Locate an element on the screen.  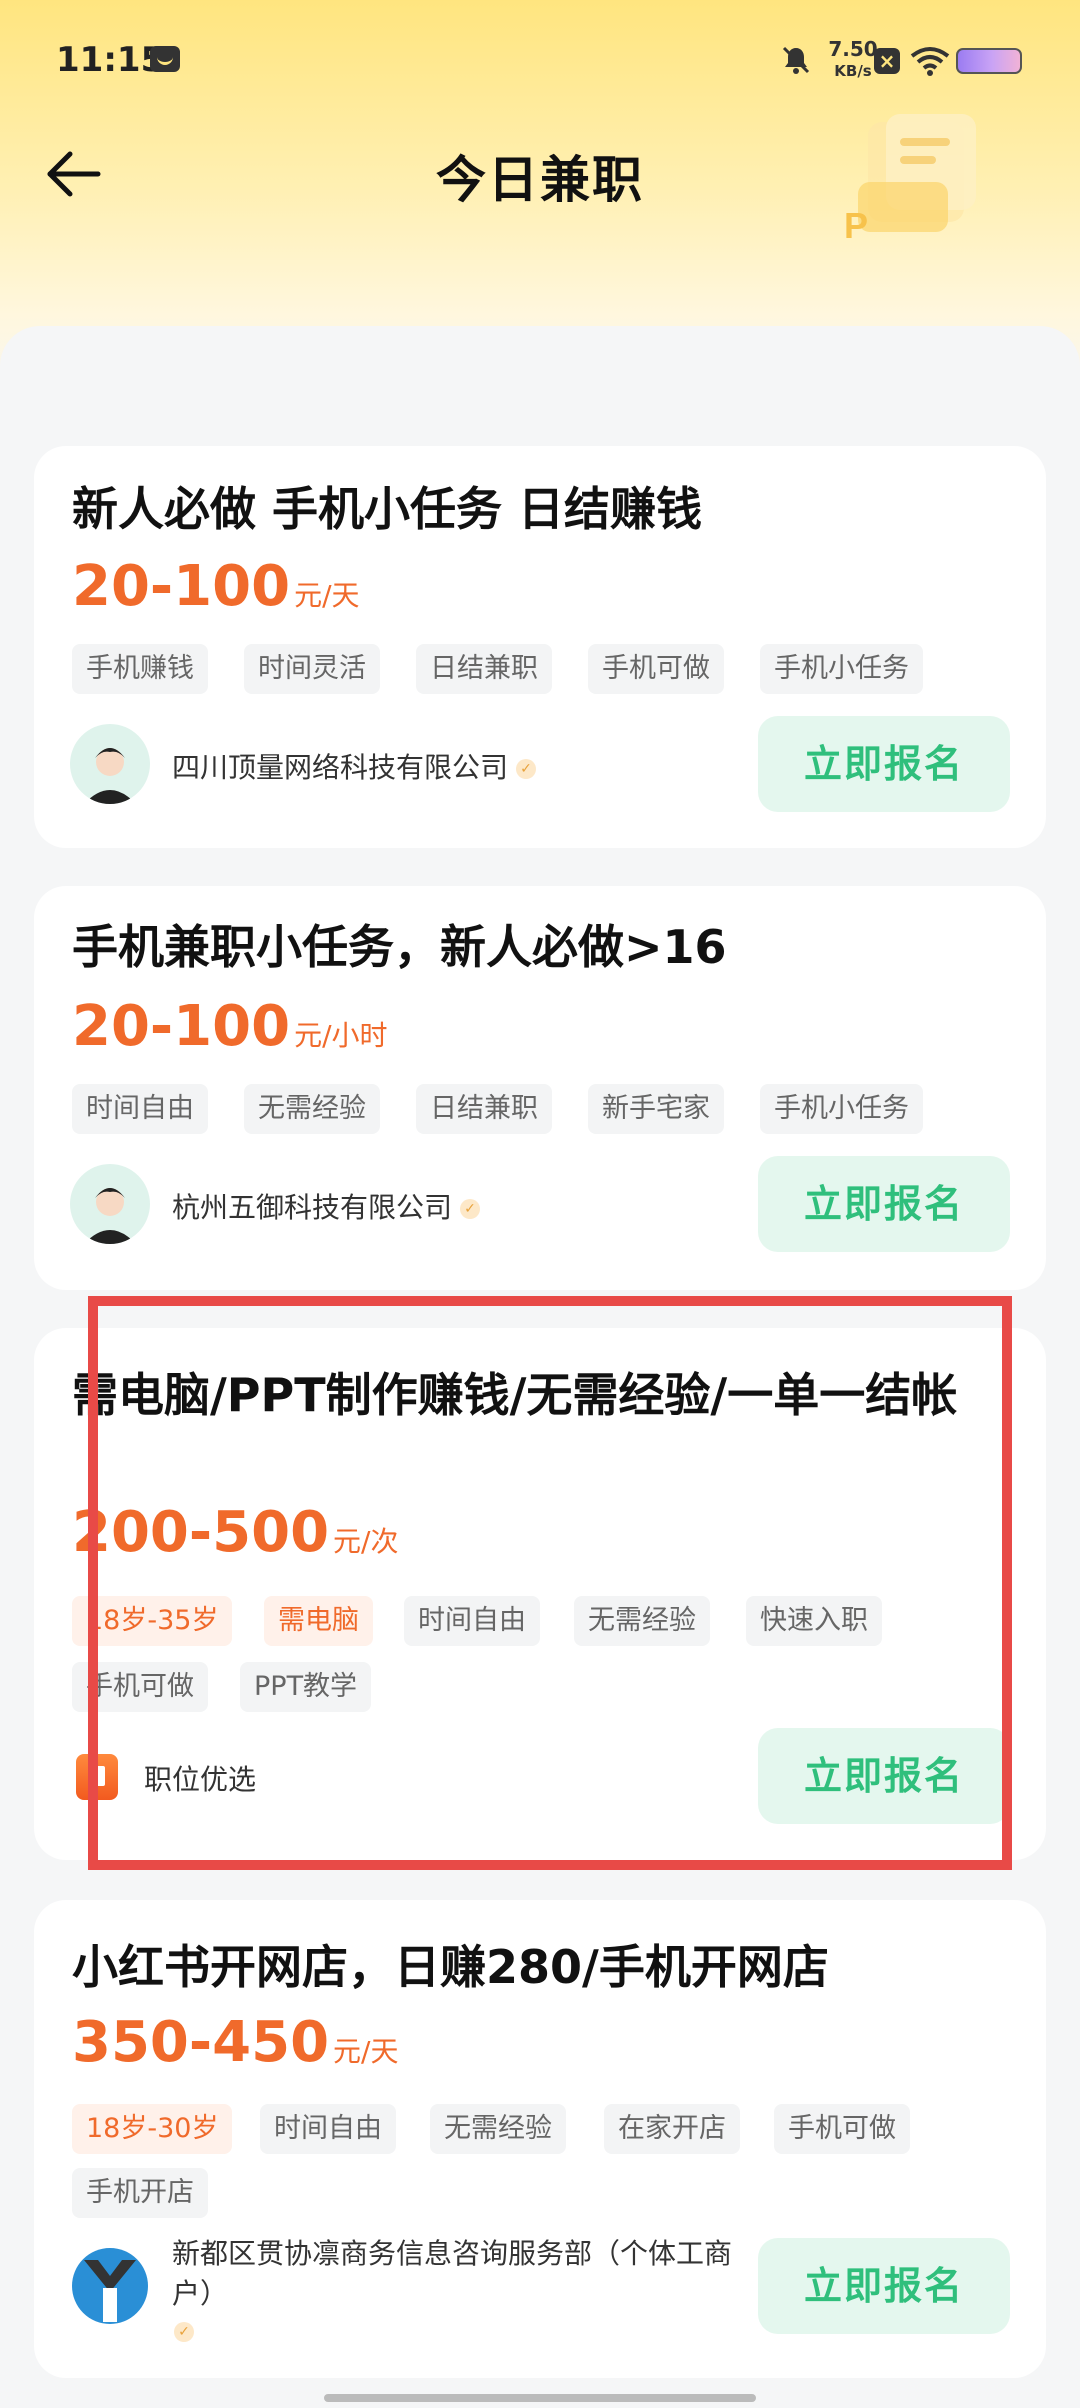
company-name-text: 新都区贯协凛商务信息咨询服务部（个体工商户） is located at coordinates (452, 2273).